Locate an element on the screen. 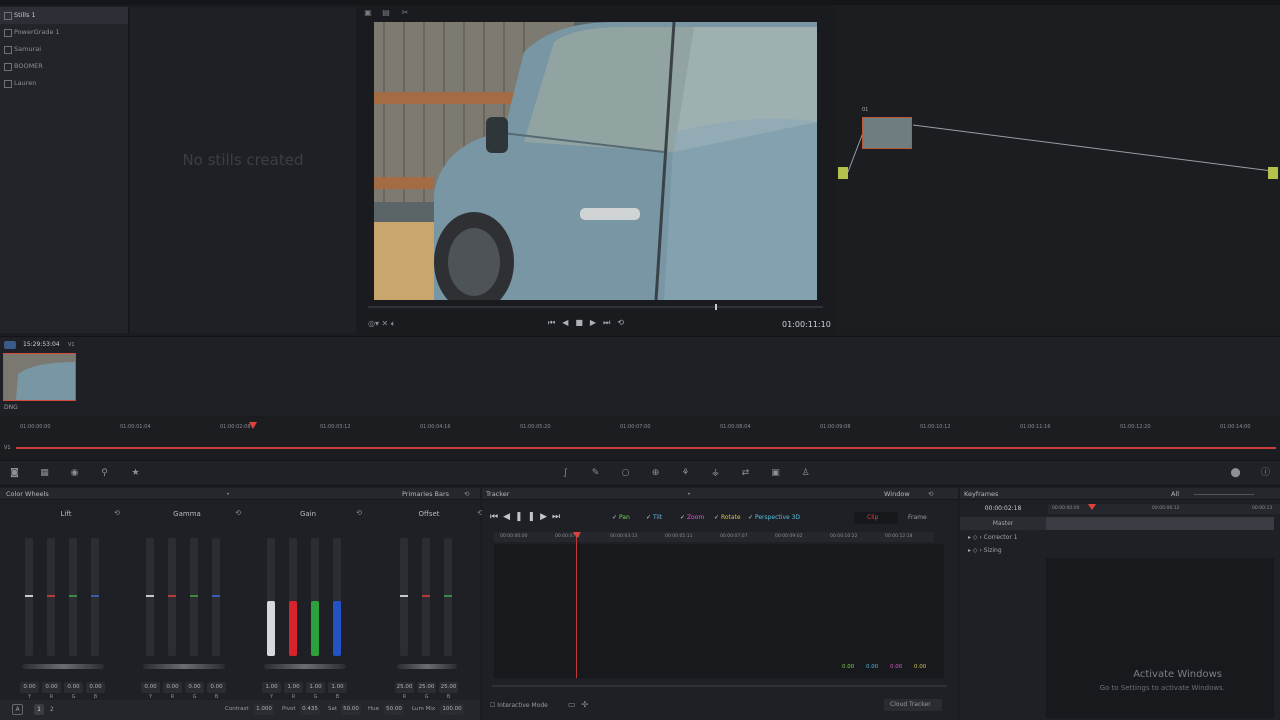 Image resolution: width=1280 pixels, height=720 pixels. clip-thumbnail is located at coordinates (39, 377).